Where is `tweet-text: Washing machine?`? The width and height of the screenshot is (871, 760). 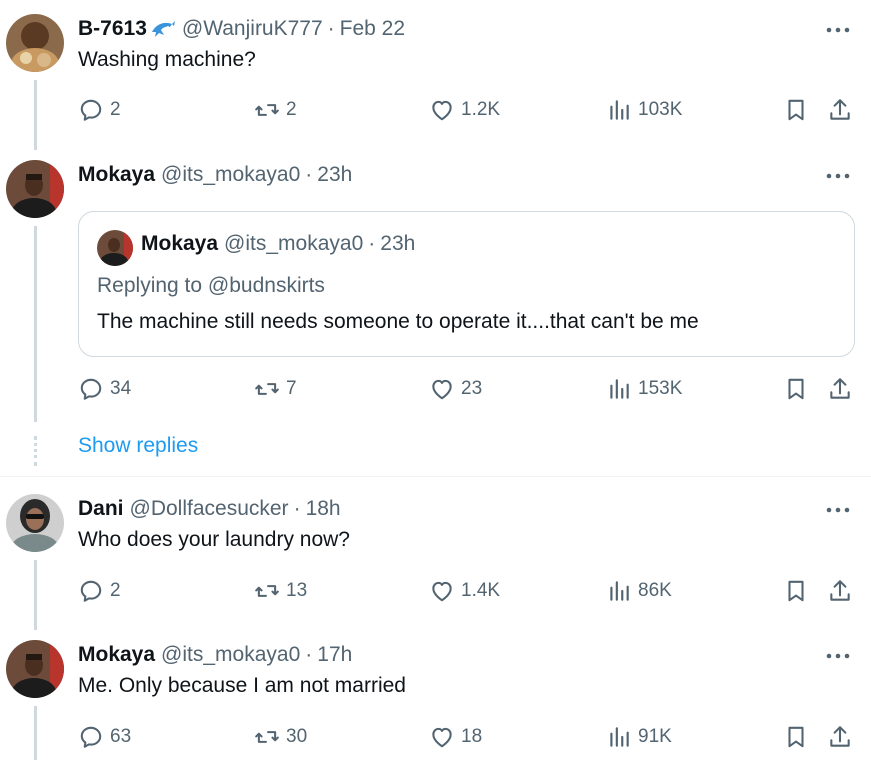 tweet-text: Washing machine? is located at coordinates (167, 59).